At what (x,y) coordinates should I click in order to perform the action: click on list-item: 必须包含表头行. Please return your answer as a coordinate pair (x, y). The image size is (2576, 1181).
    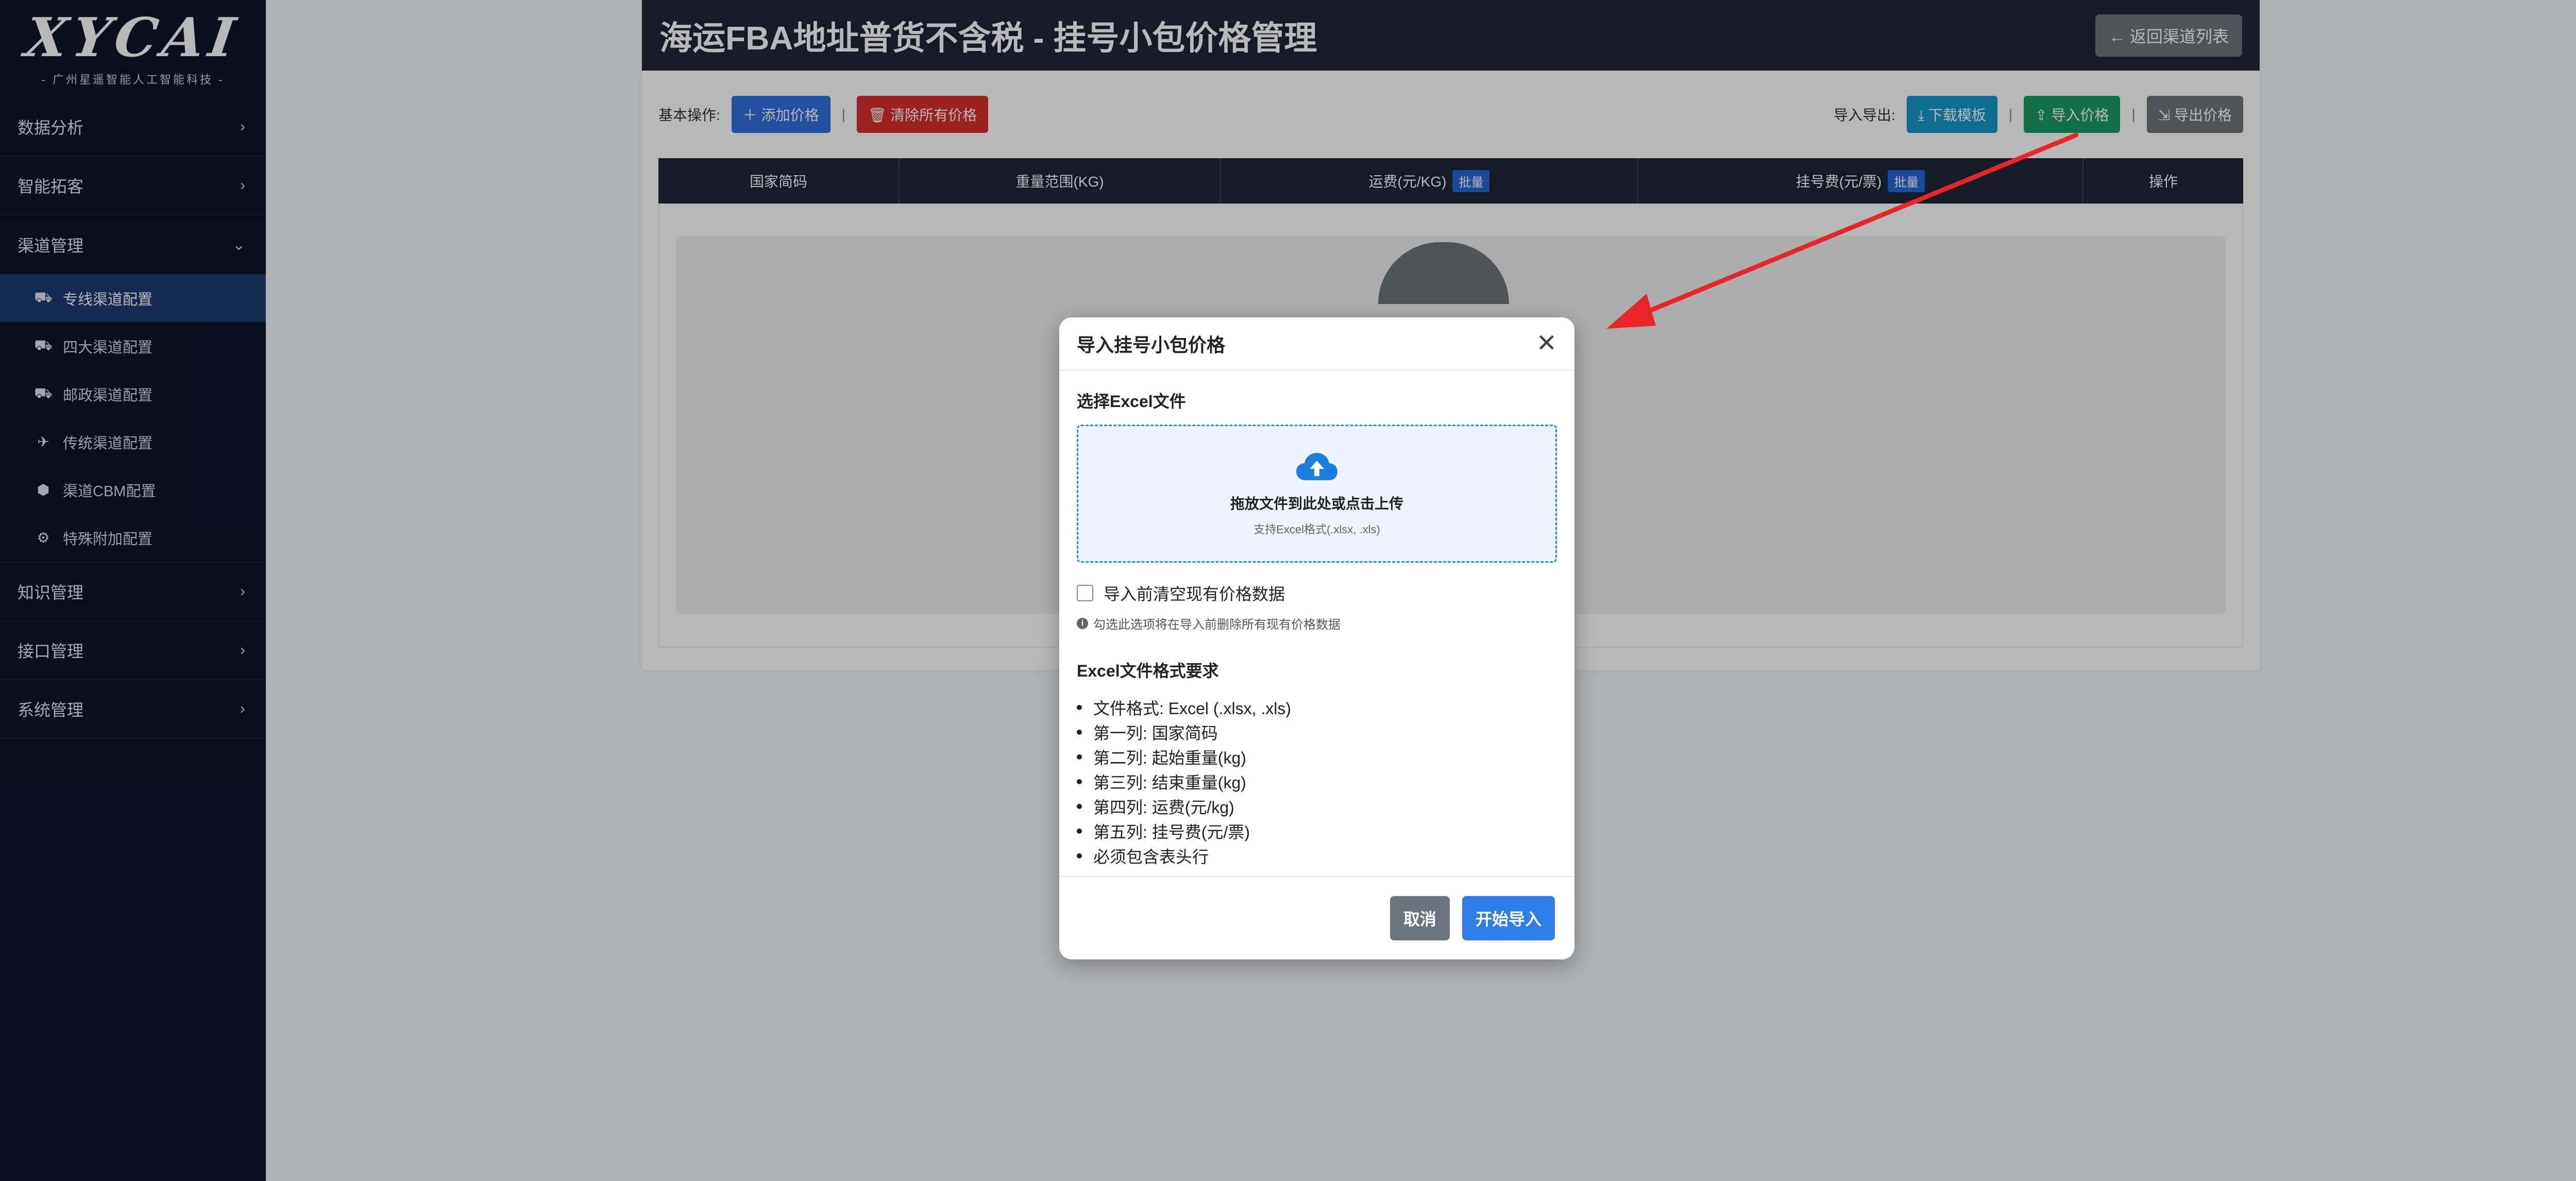
    Looking at the image, I should click on (1317, 855).